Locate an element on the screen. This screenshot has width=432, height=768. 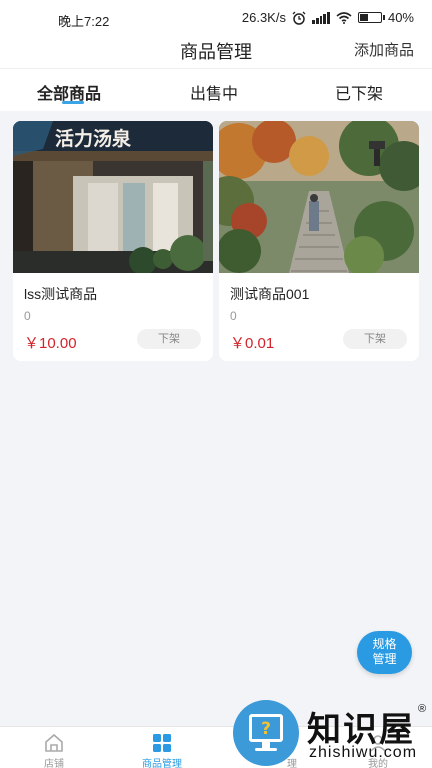
product-card: 测试商品001 0 ￥0.01 下架 is located at coordinates (319, 241).